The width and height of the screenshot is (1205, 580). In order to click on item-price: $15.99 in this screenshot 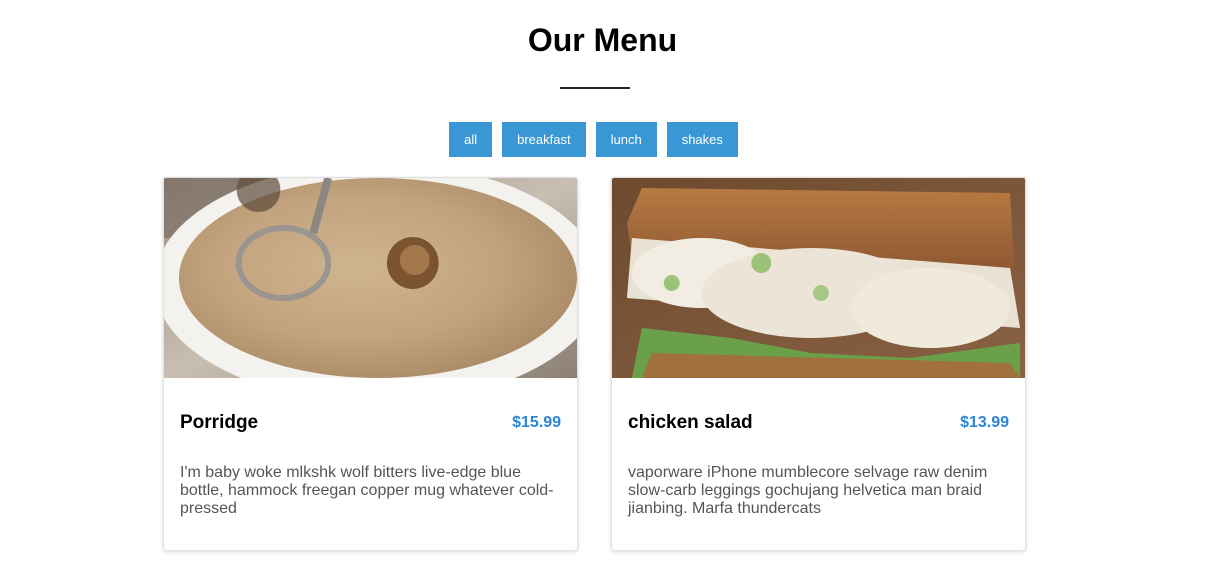, I will do `click(536, 422)`.